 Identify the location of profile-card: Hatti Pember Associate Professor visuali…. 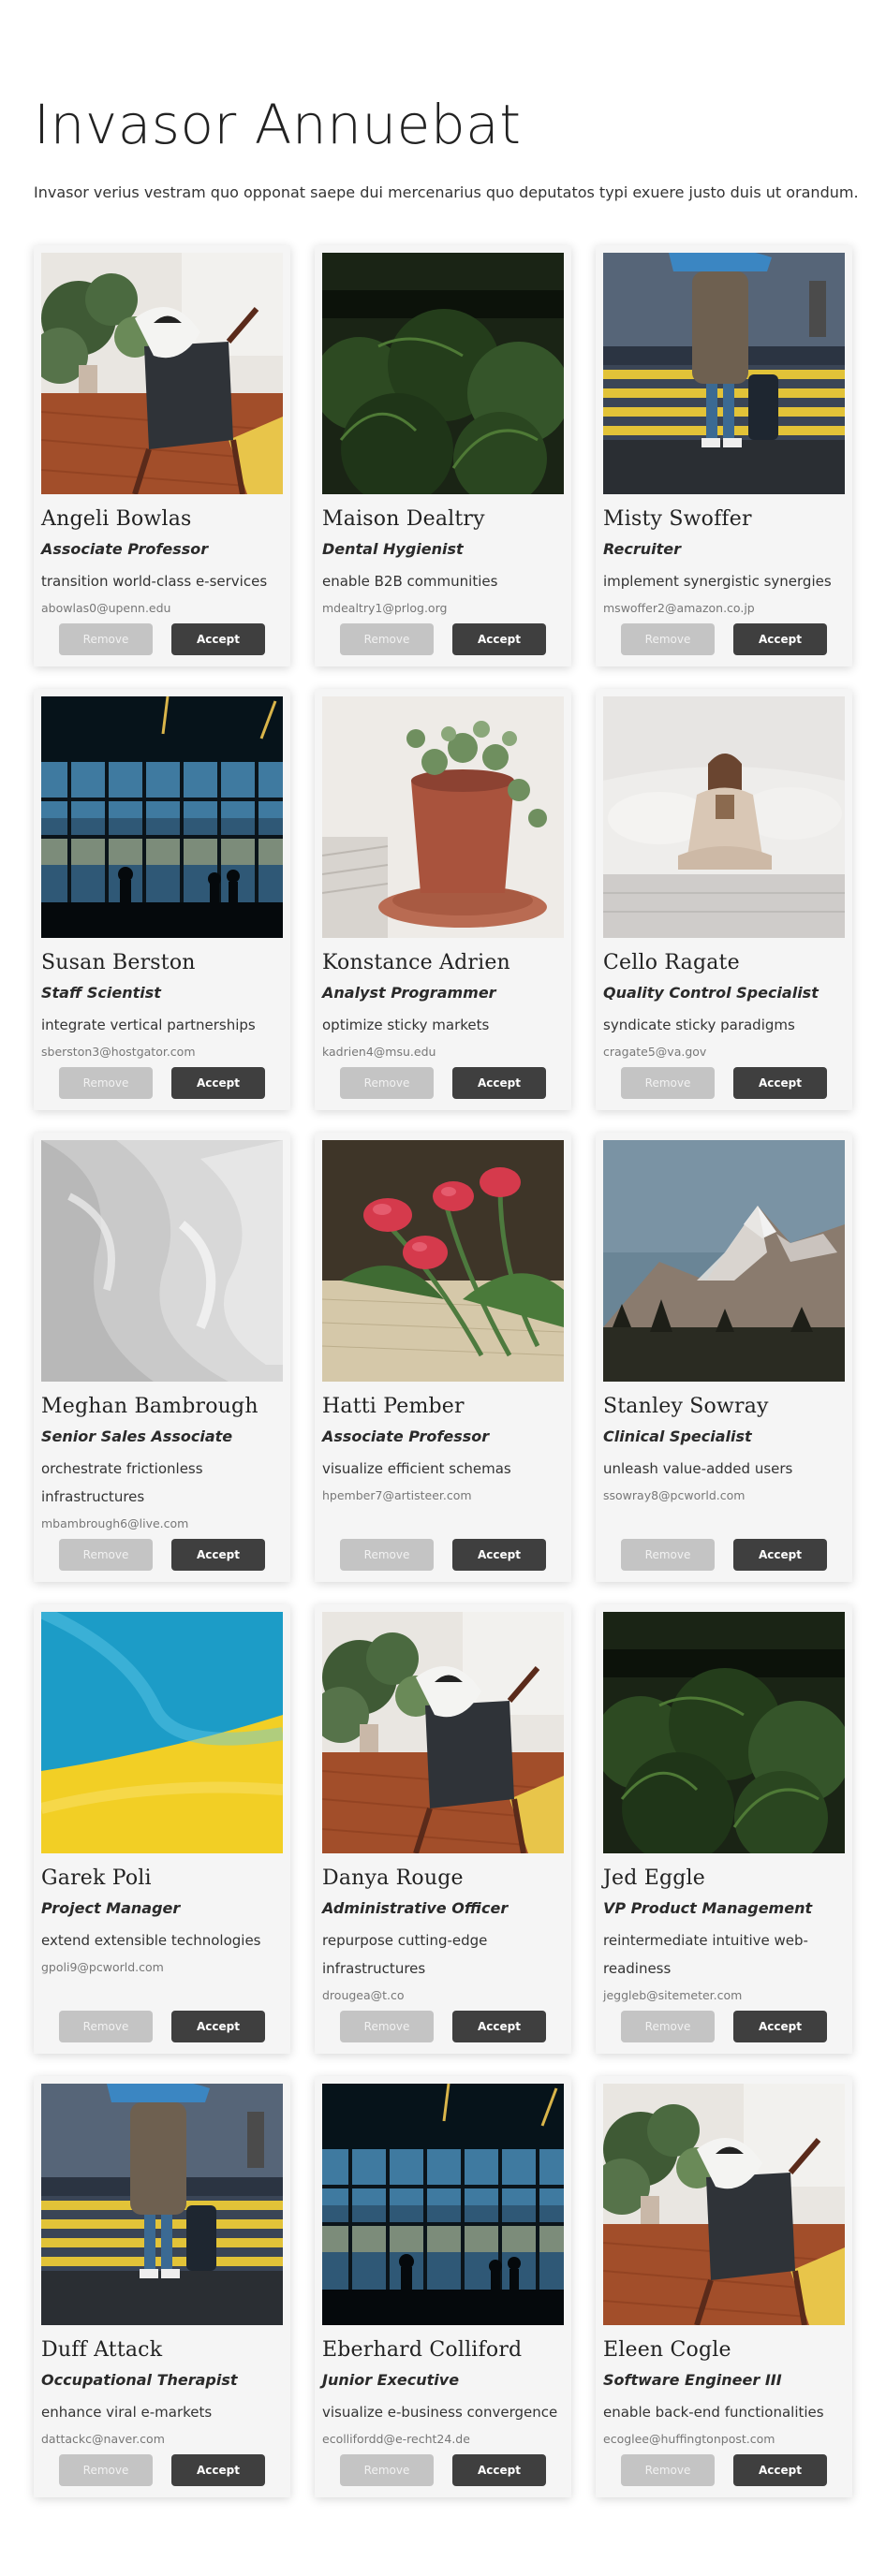
(443, 1357).